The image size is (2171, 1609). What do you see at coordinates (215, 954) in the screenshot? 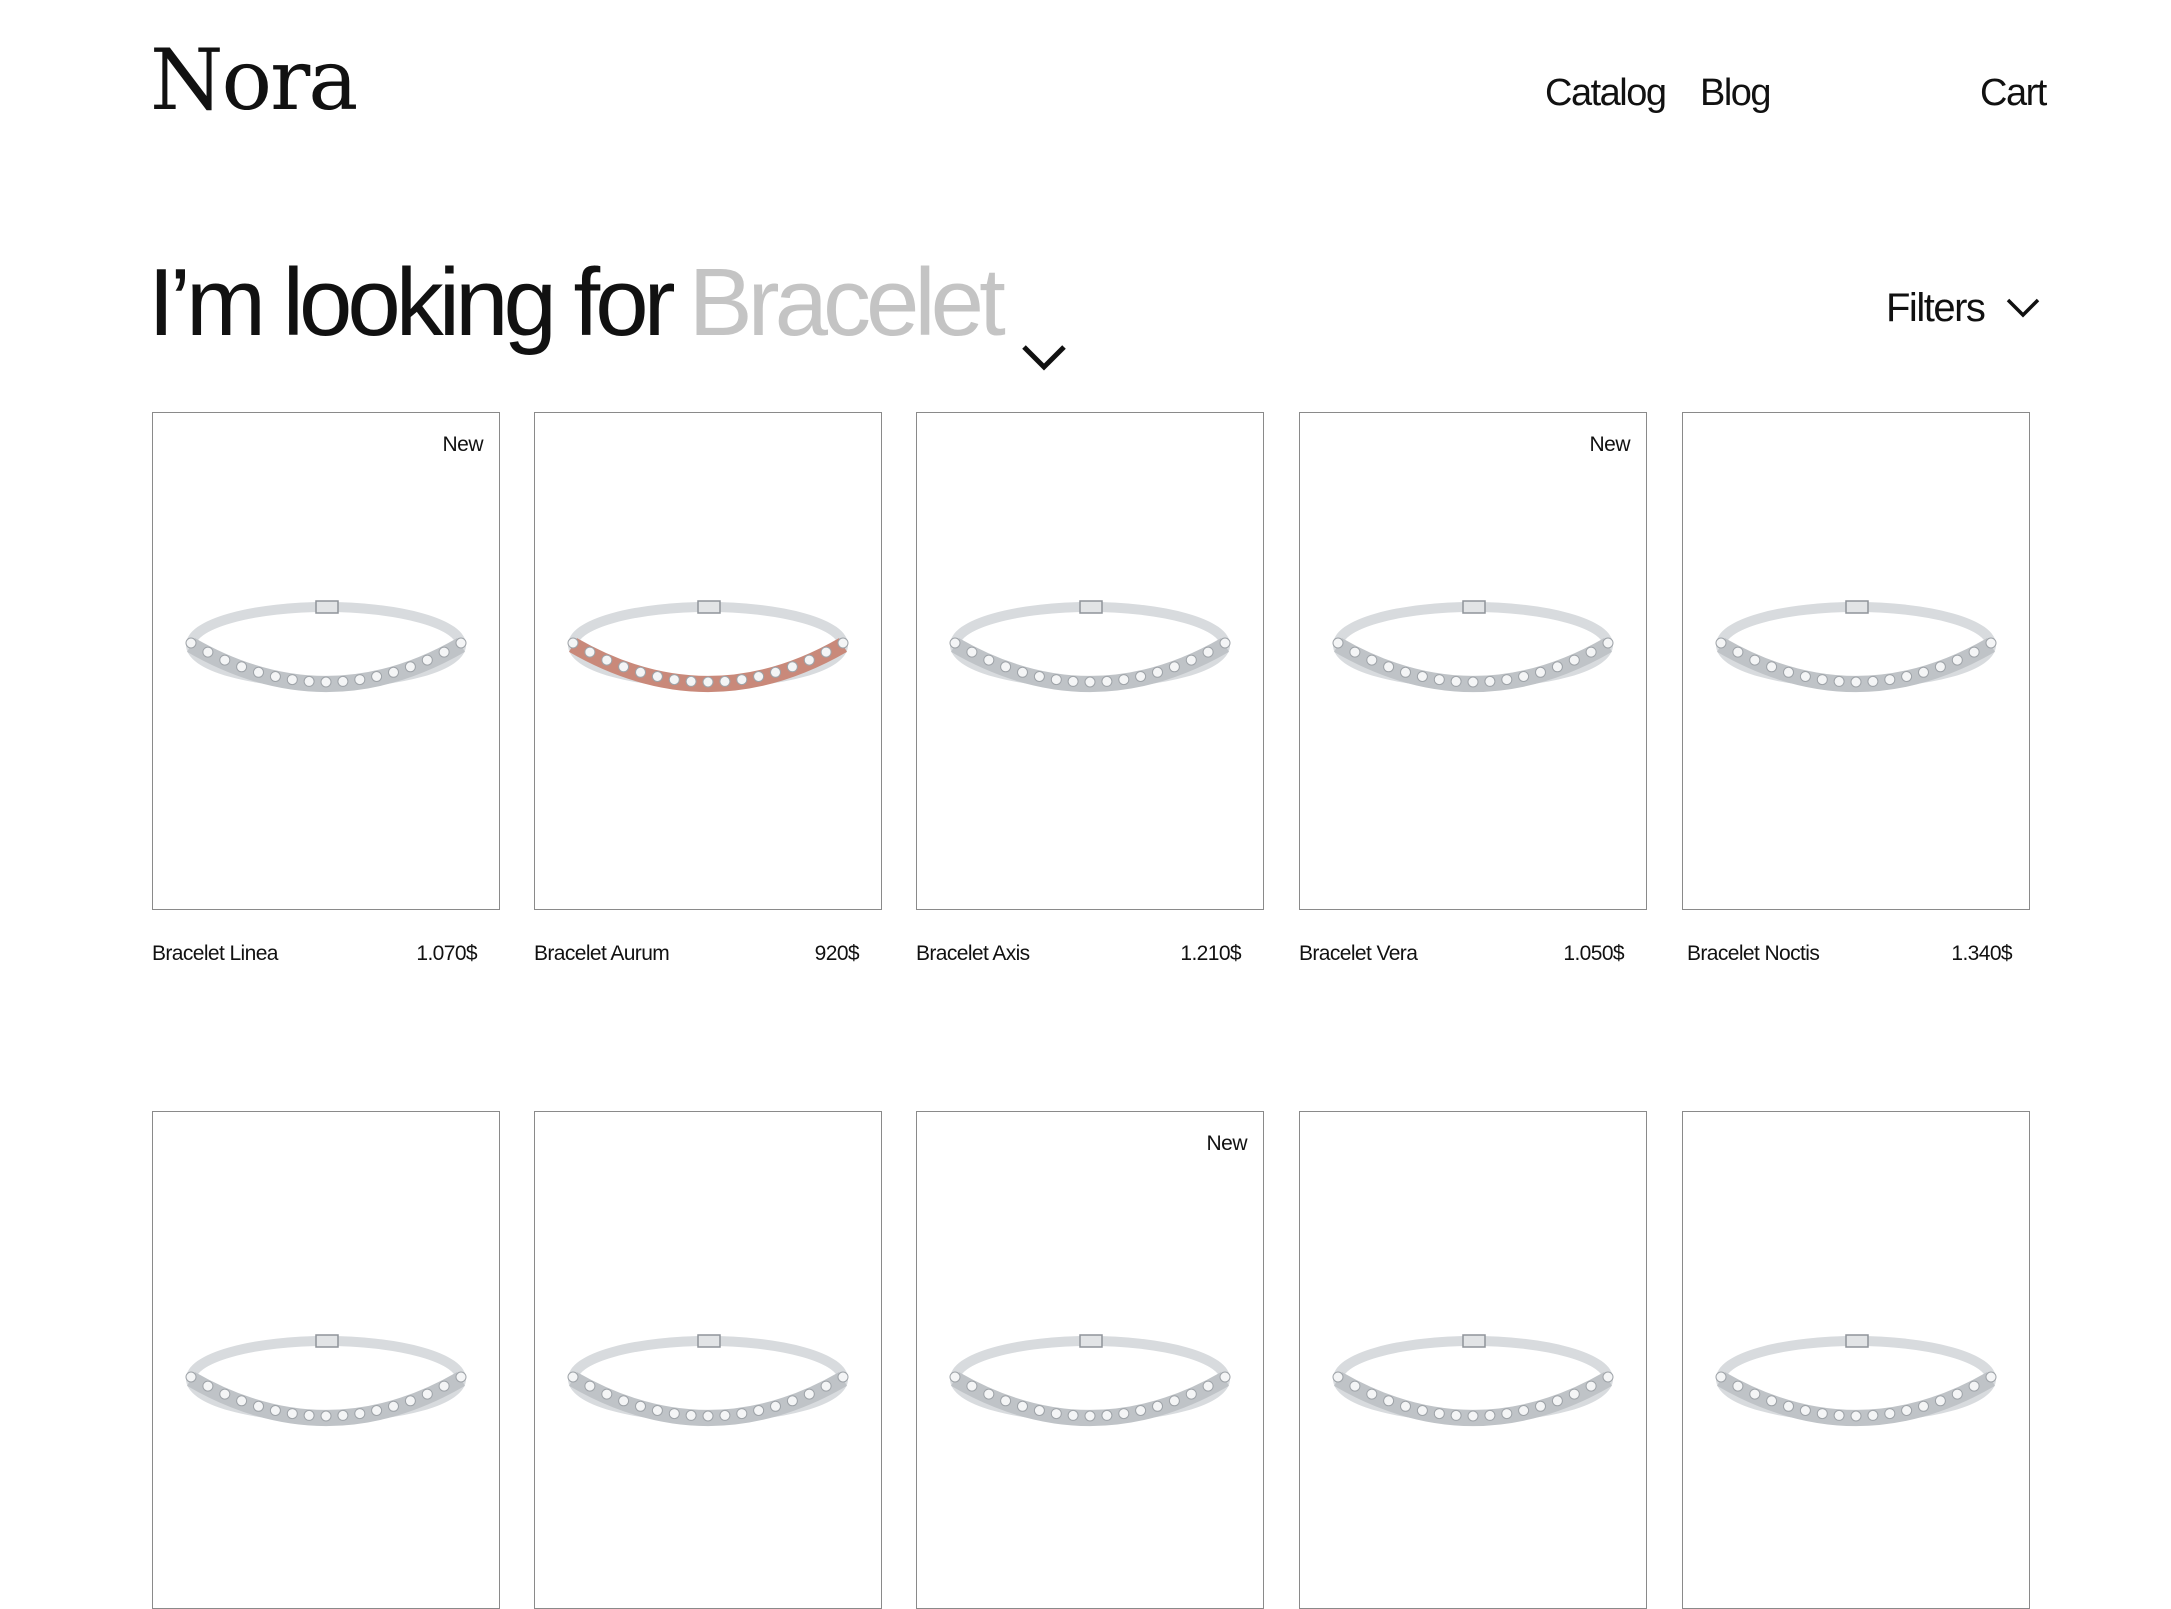
I see `product-name: Bracelet Linea` at bounding box center [215, 954].